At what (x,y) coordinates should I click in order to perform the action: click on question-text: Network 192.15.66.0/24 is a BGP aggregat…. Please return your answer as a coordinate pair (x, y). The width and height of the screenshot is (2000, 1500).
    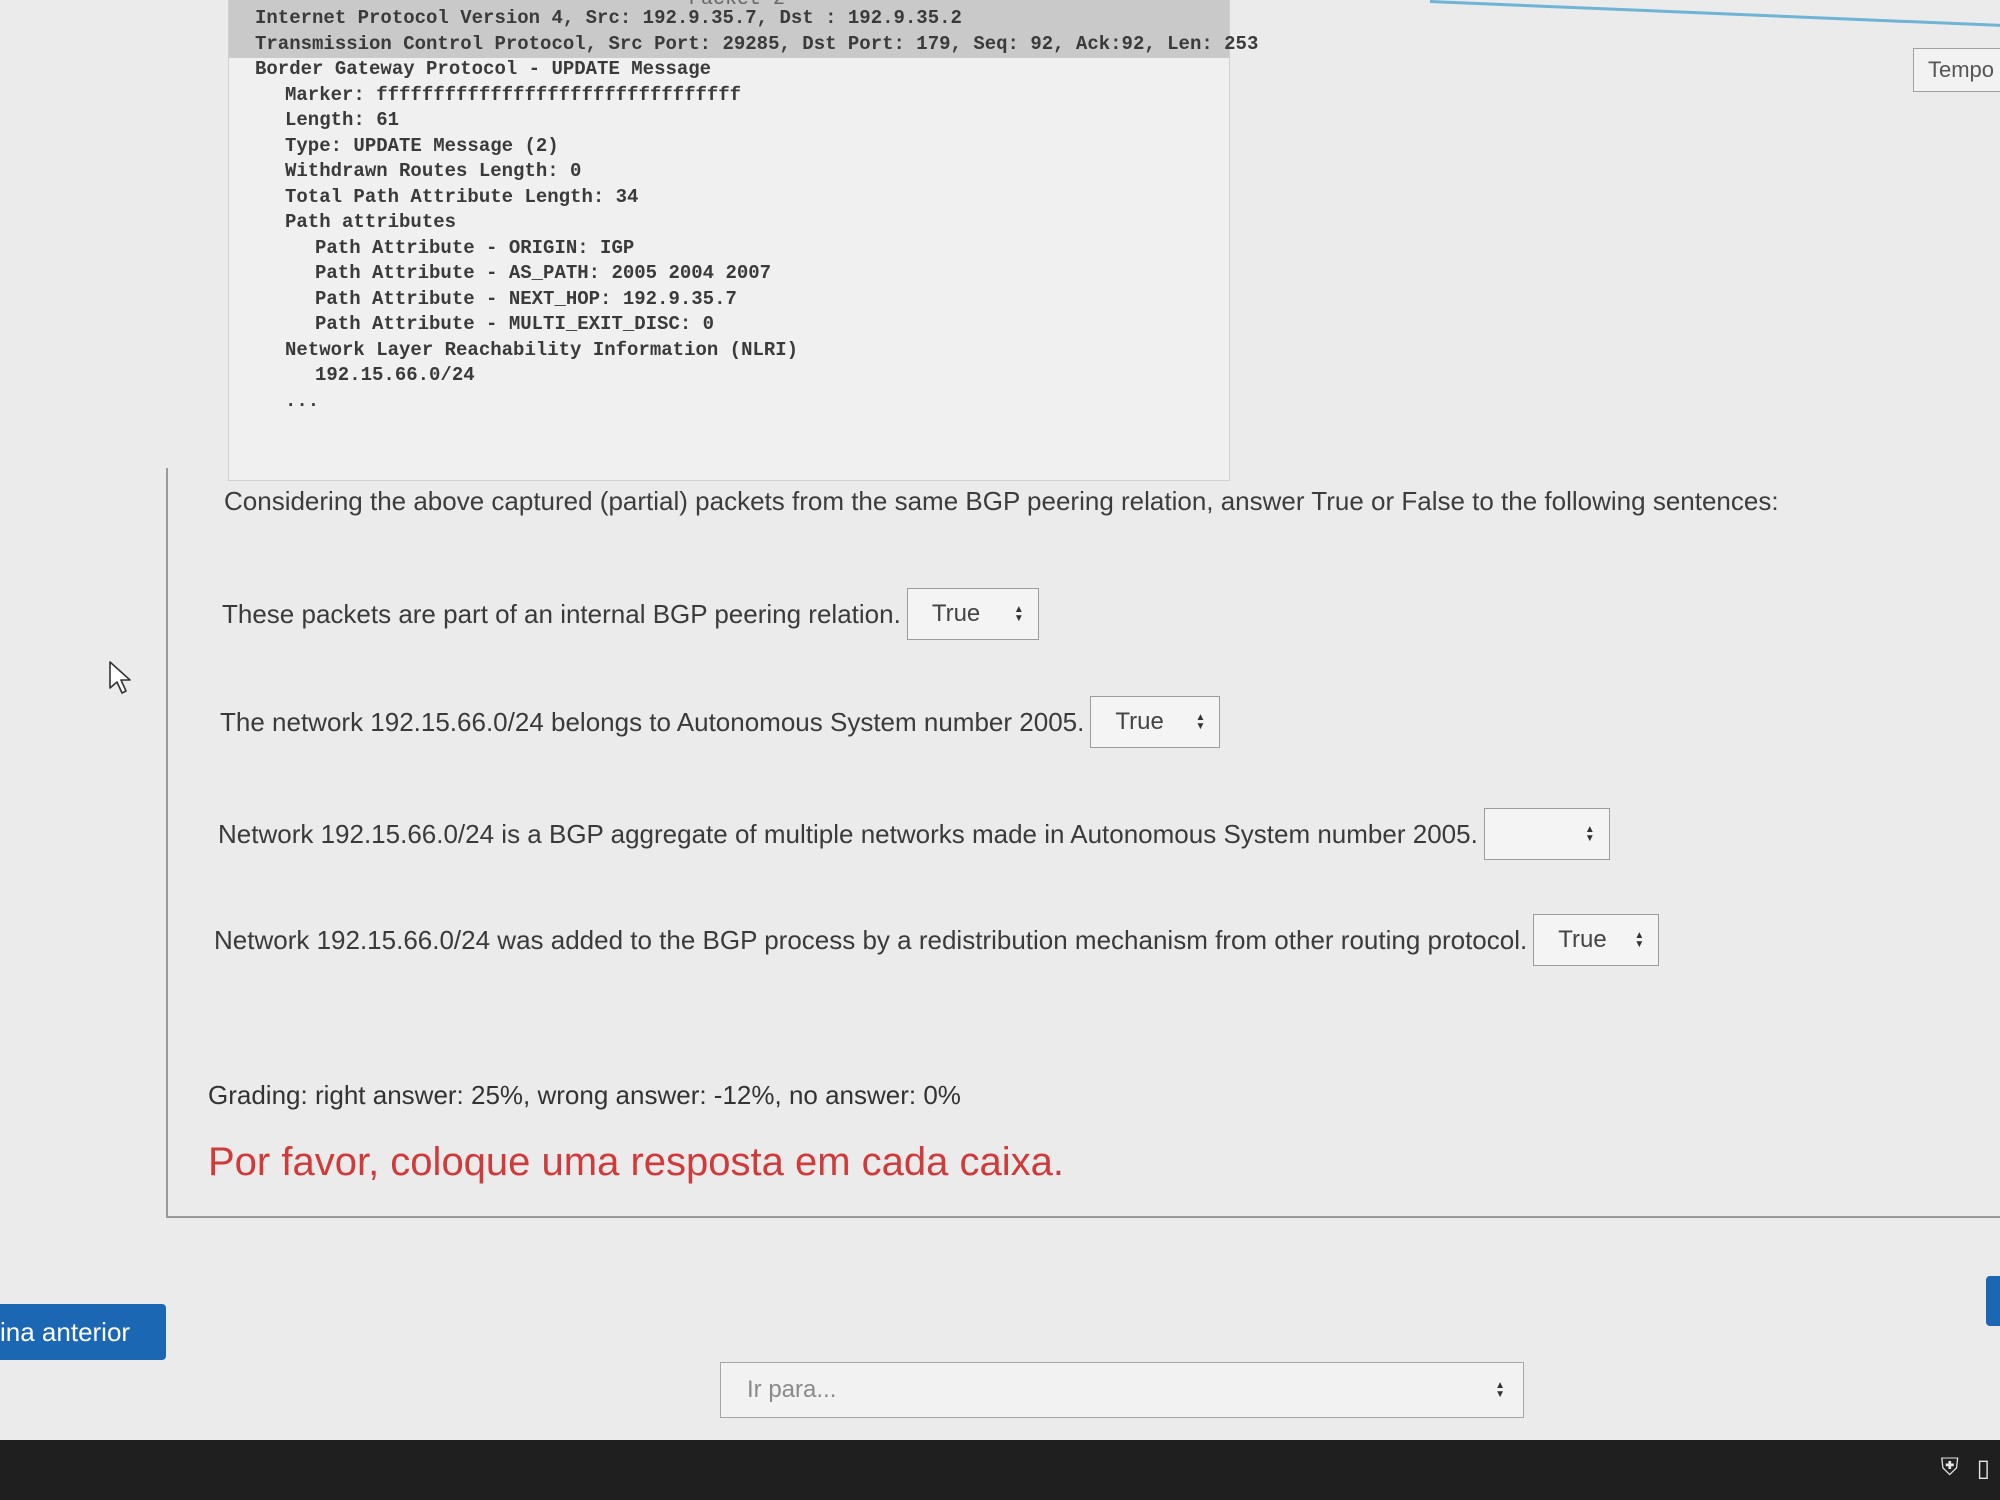
    Looking at the image, I should click on (848, 833).